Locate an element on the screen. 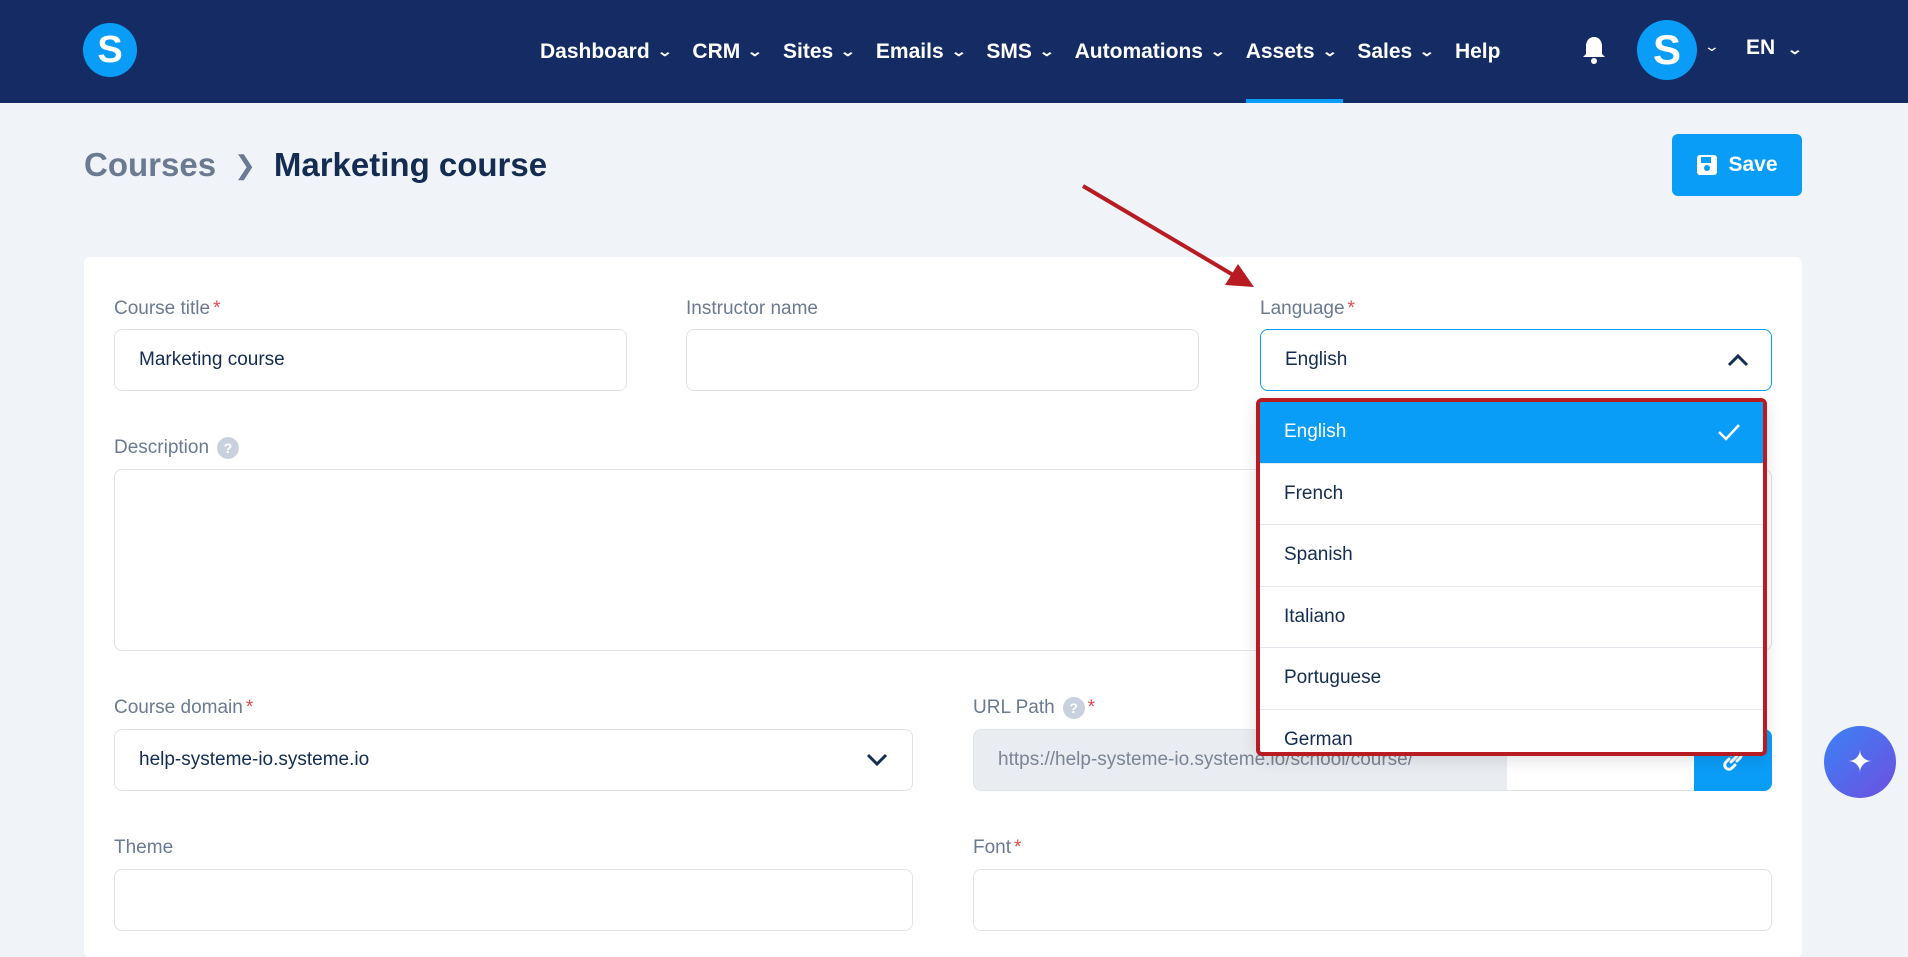  language-option-german: German is located at coordinates (1511, 731).